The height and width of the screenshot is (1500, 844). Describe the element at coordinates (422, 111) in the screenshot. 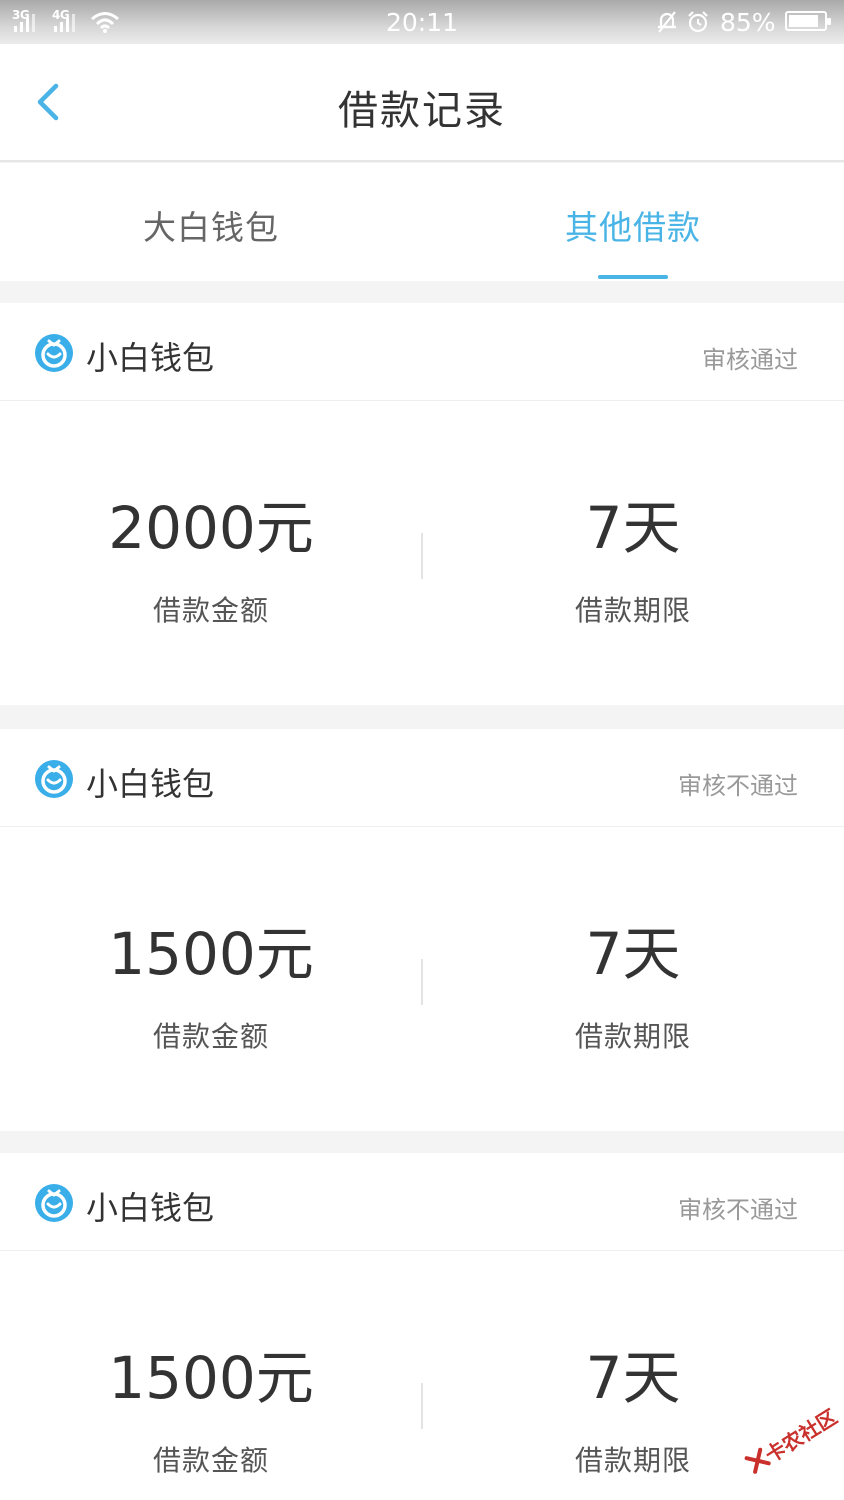

I see `page-title: 借款记录` at that location.